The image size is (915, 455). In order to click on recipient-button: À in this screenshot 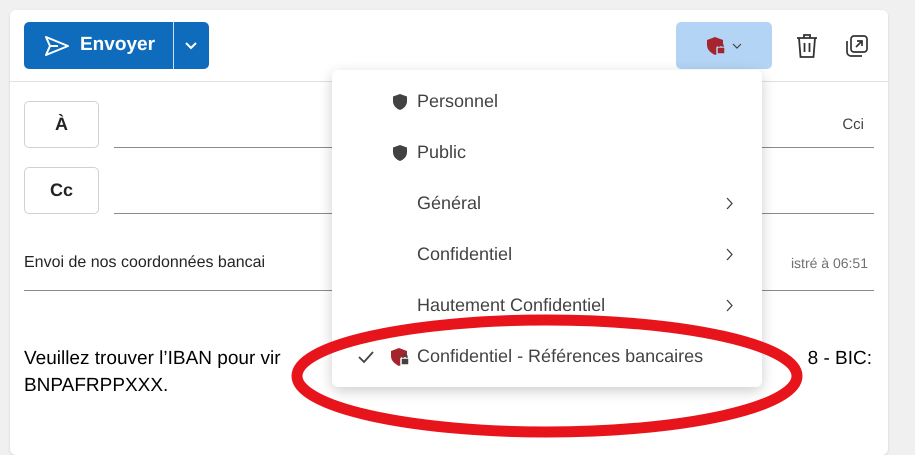, I will do `click(61, 124)`.